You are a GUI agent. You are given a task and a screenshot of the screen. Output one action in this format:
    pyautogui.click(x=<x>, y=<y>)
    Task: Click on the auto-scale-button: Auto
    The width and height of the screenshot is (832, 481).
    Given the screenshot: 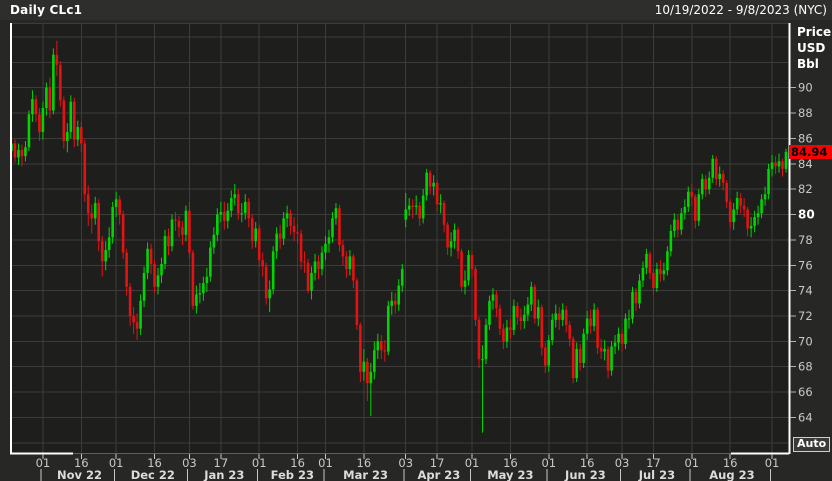 What is the action you would take?
    pyautogui.click(x=812, y=444)
    